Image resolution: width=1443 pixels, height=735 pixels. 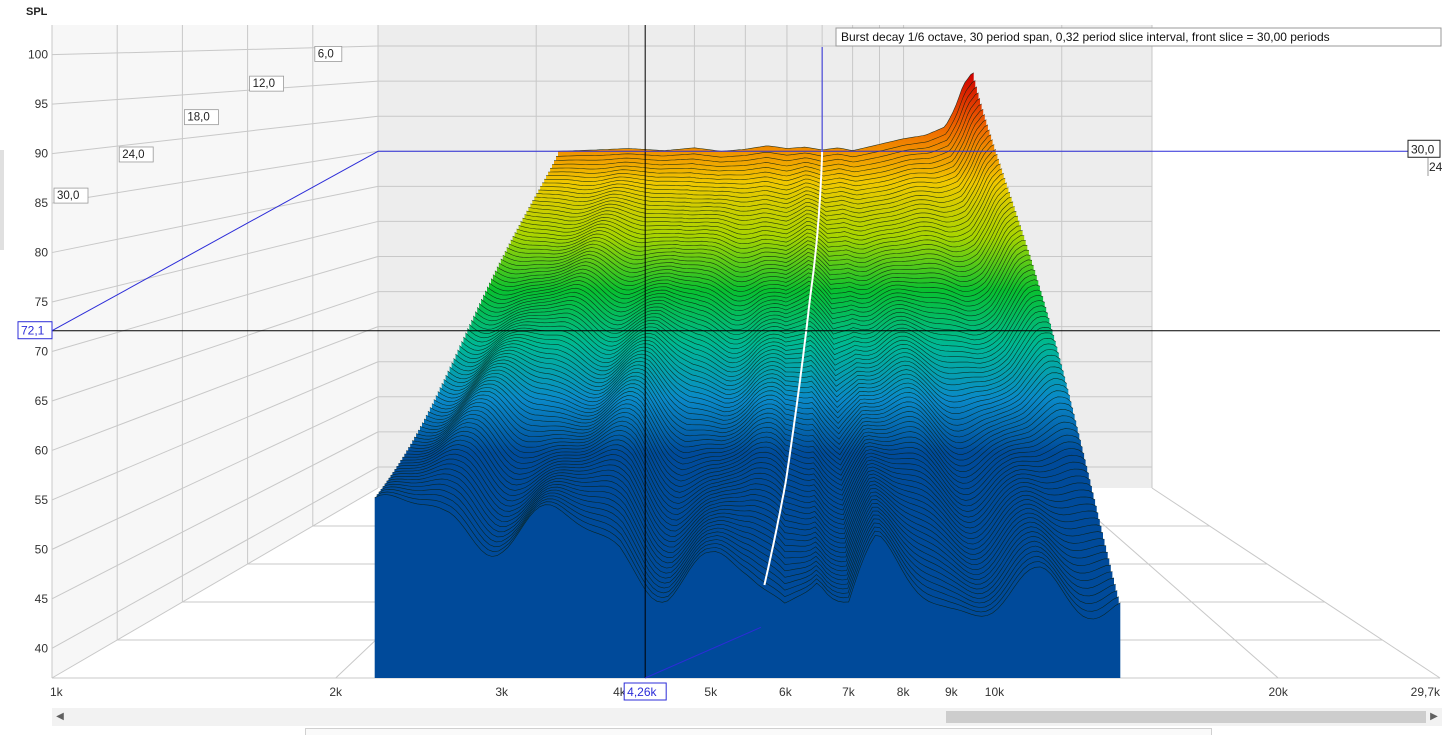 I want to click on y-tick-label: 50, so click(x=42, y=549).